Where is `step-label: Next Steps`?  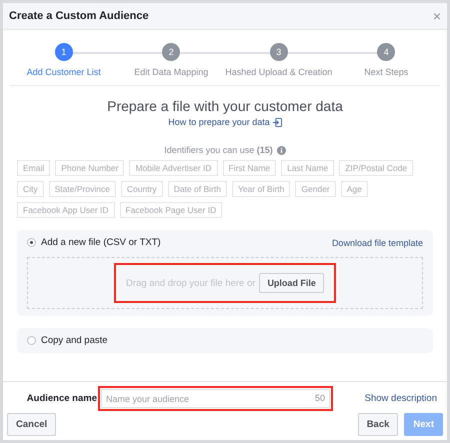 step-label: Next Steps is located at coordinates (386, 72).